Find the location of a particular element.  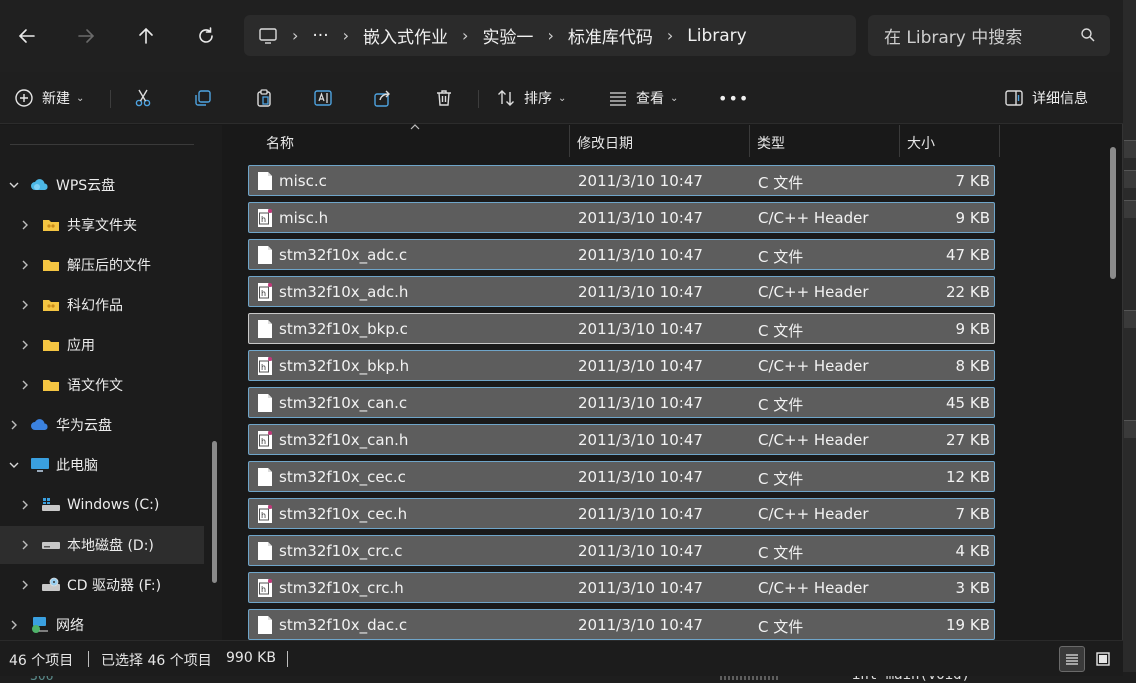

breadcrumb: › ··· › 嵌入式作业 › 实验一 › 标准库代码 › Library is located at coordinates (550, 35).